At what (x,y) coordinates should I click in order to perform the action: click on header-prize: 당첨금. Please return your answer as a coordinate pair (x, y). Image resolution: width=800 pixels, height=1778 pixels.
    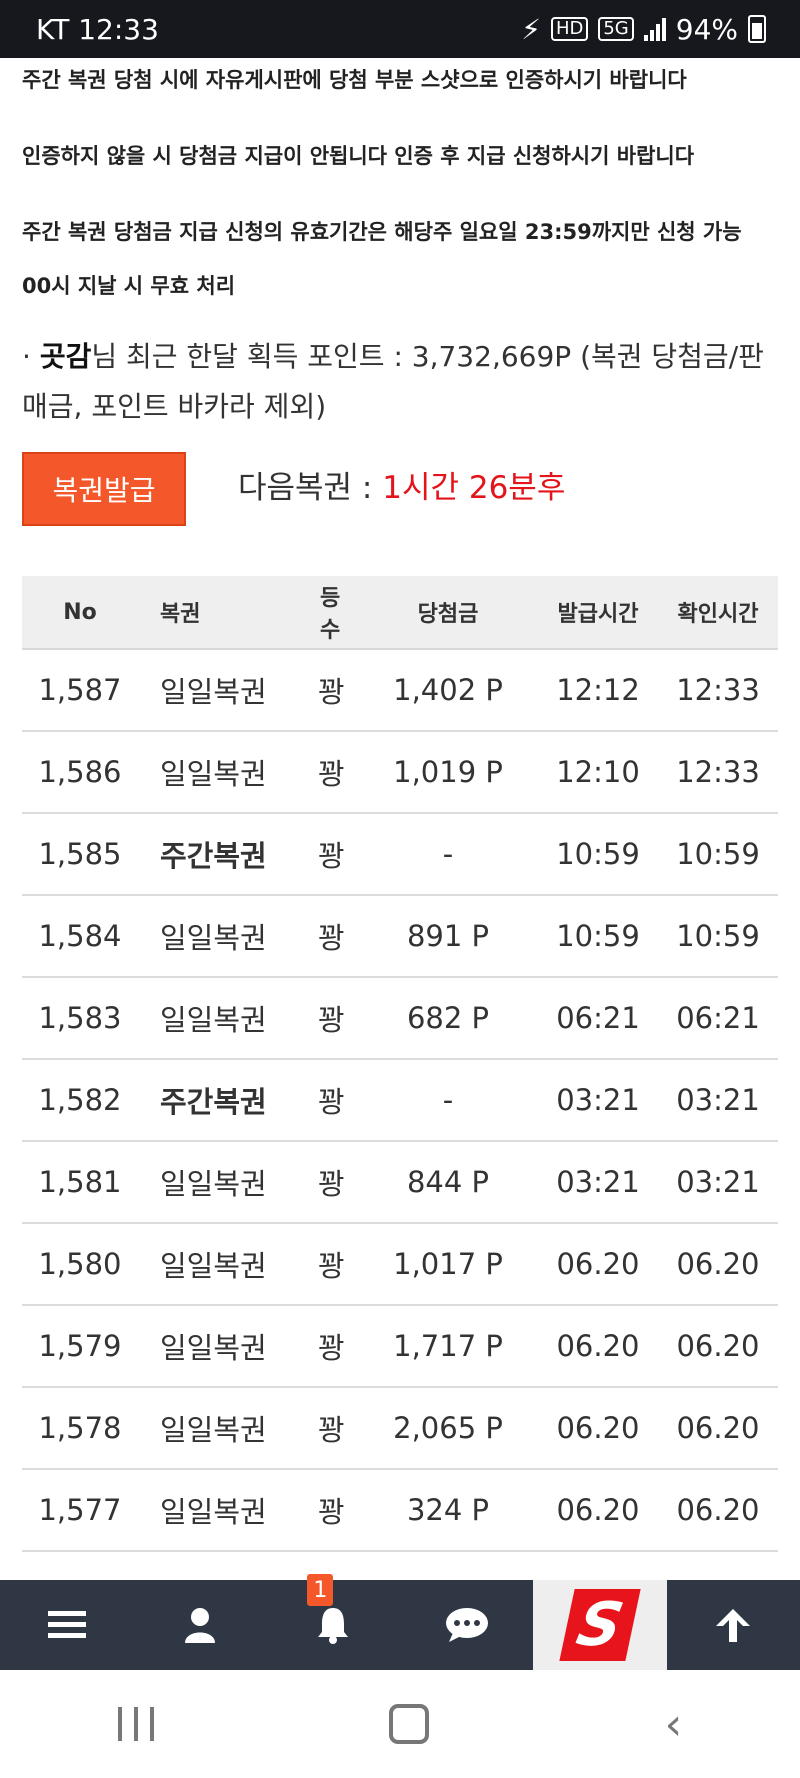
    Looking at the image, I should click on (448, 614).